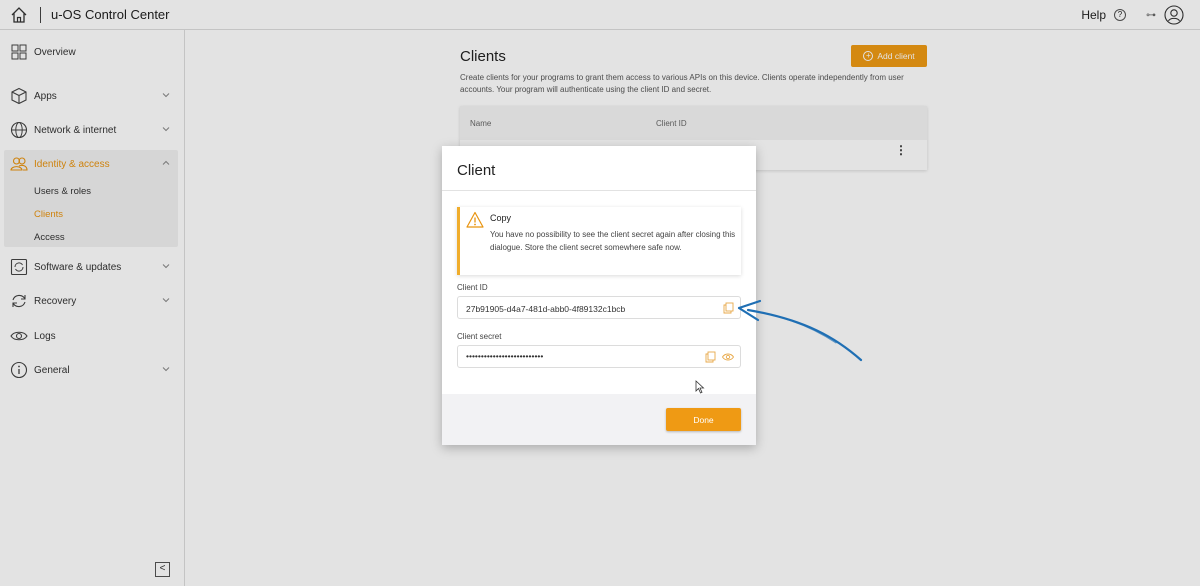  What do you see at coordinates (504, 356) in the screenshot?
I see `client-secret-value: ••••••••••••••••••••••••••` at bounding box center [504, 356].